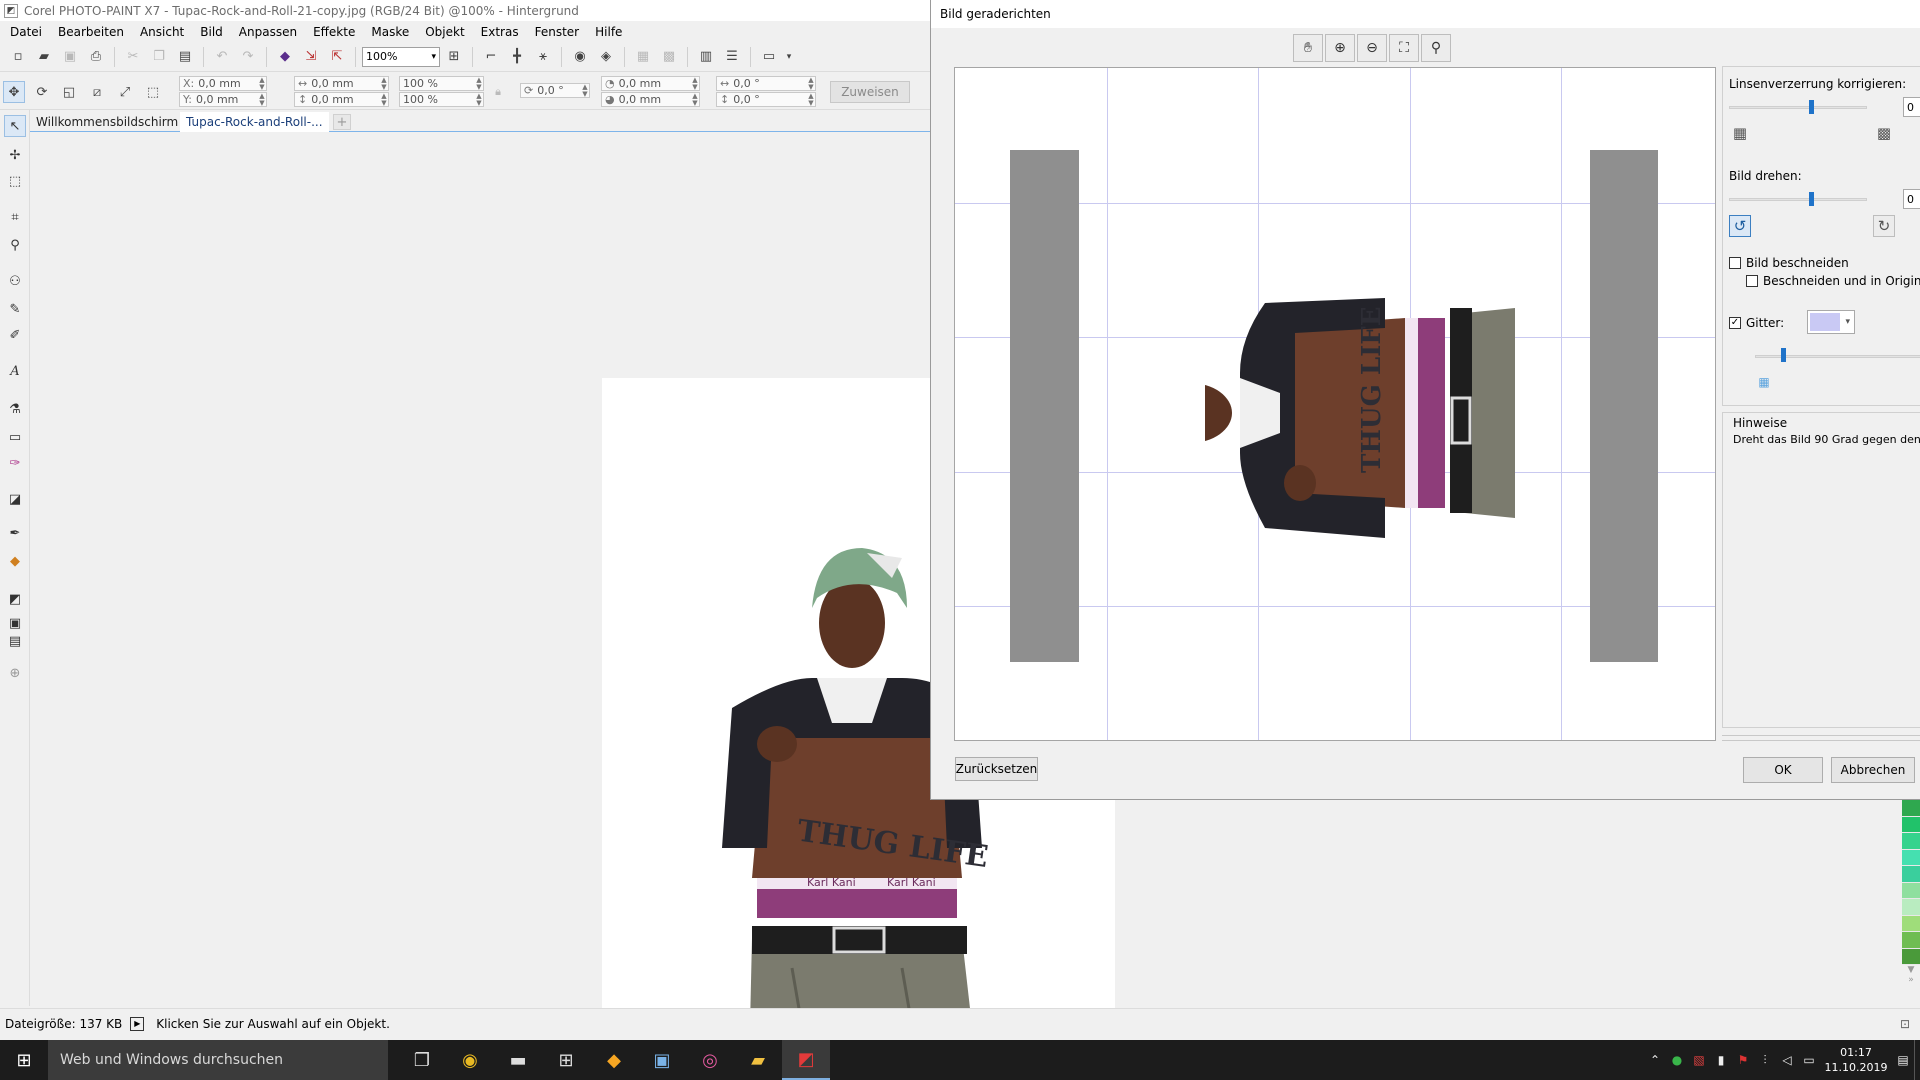 Image resolution: width=1920 pixels, height=1080 pixels. Describe the element at coordinates (517, 57) in the screenshot. I see `guidelines-icon: ╋` at that location.